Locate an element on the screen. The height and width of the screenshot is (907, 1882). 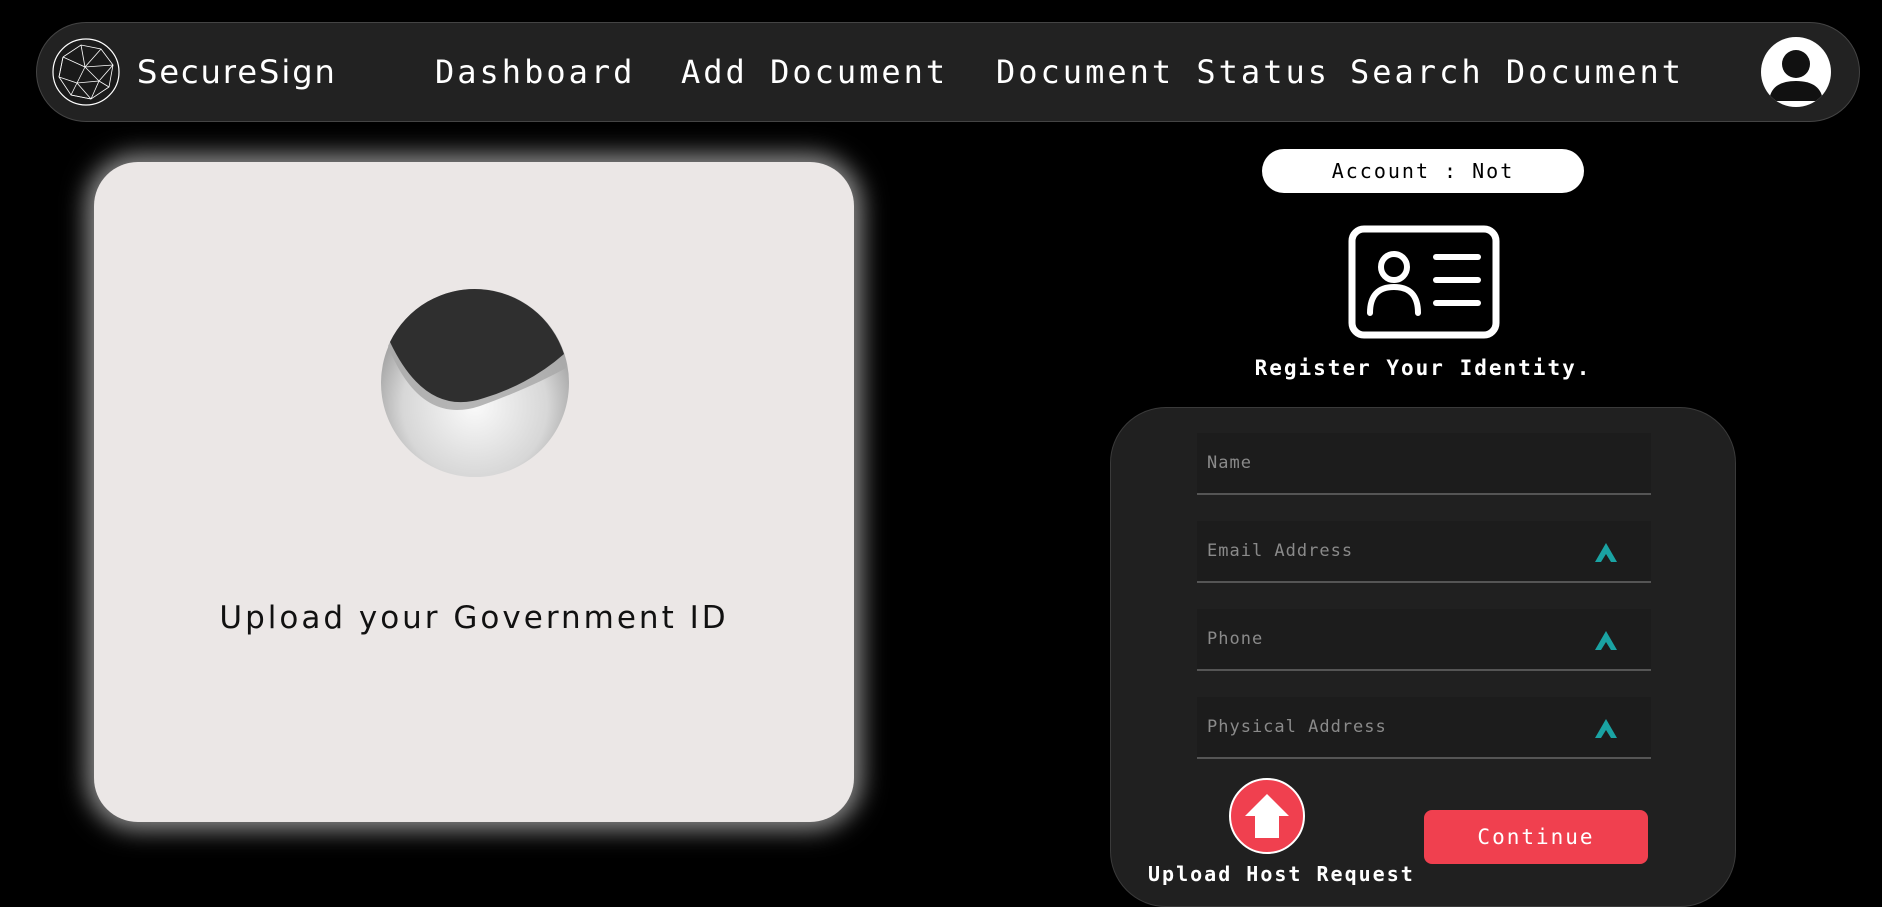
nav-document-status: Document Status is located at coordinates (1163, 72).